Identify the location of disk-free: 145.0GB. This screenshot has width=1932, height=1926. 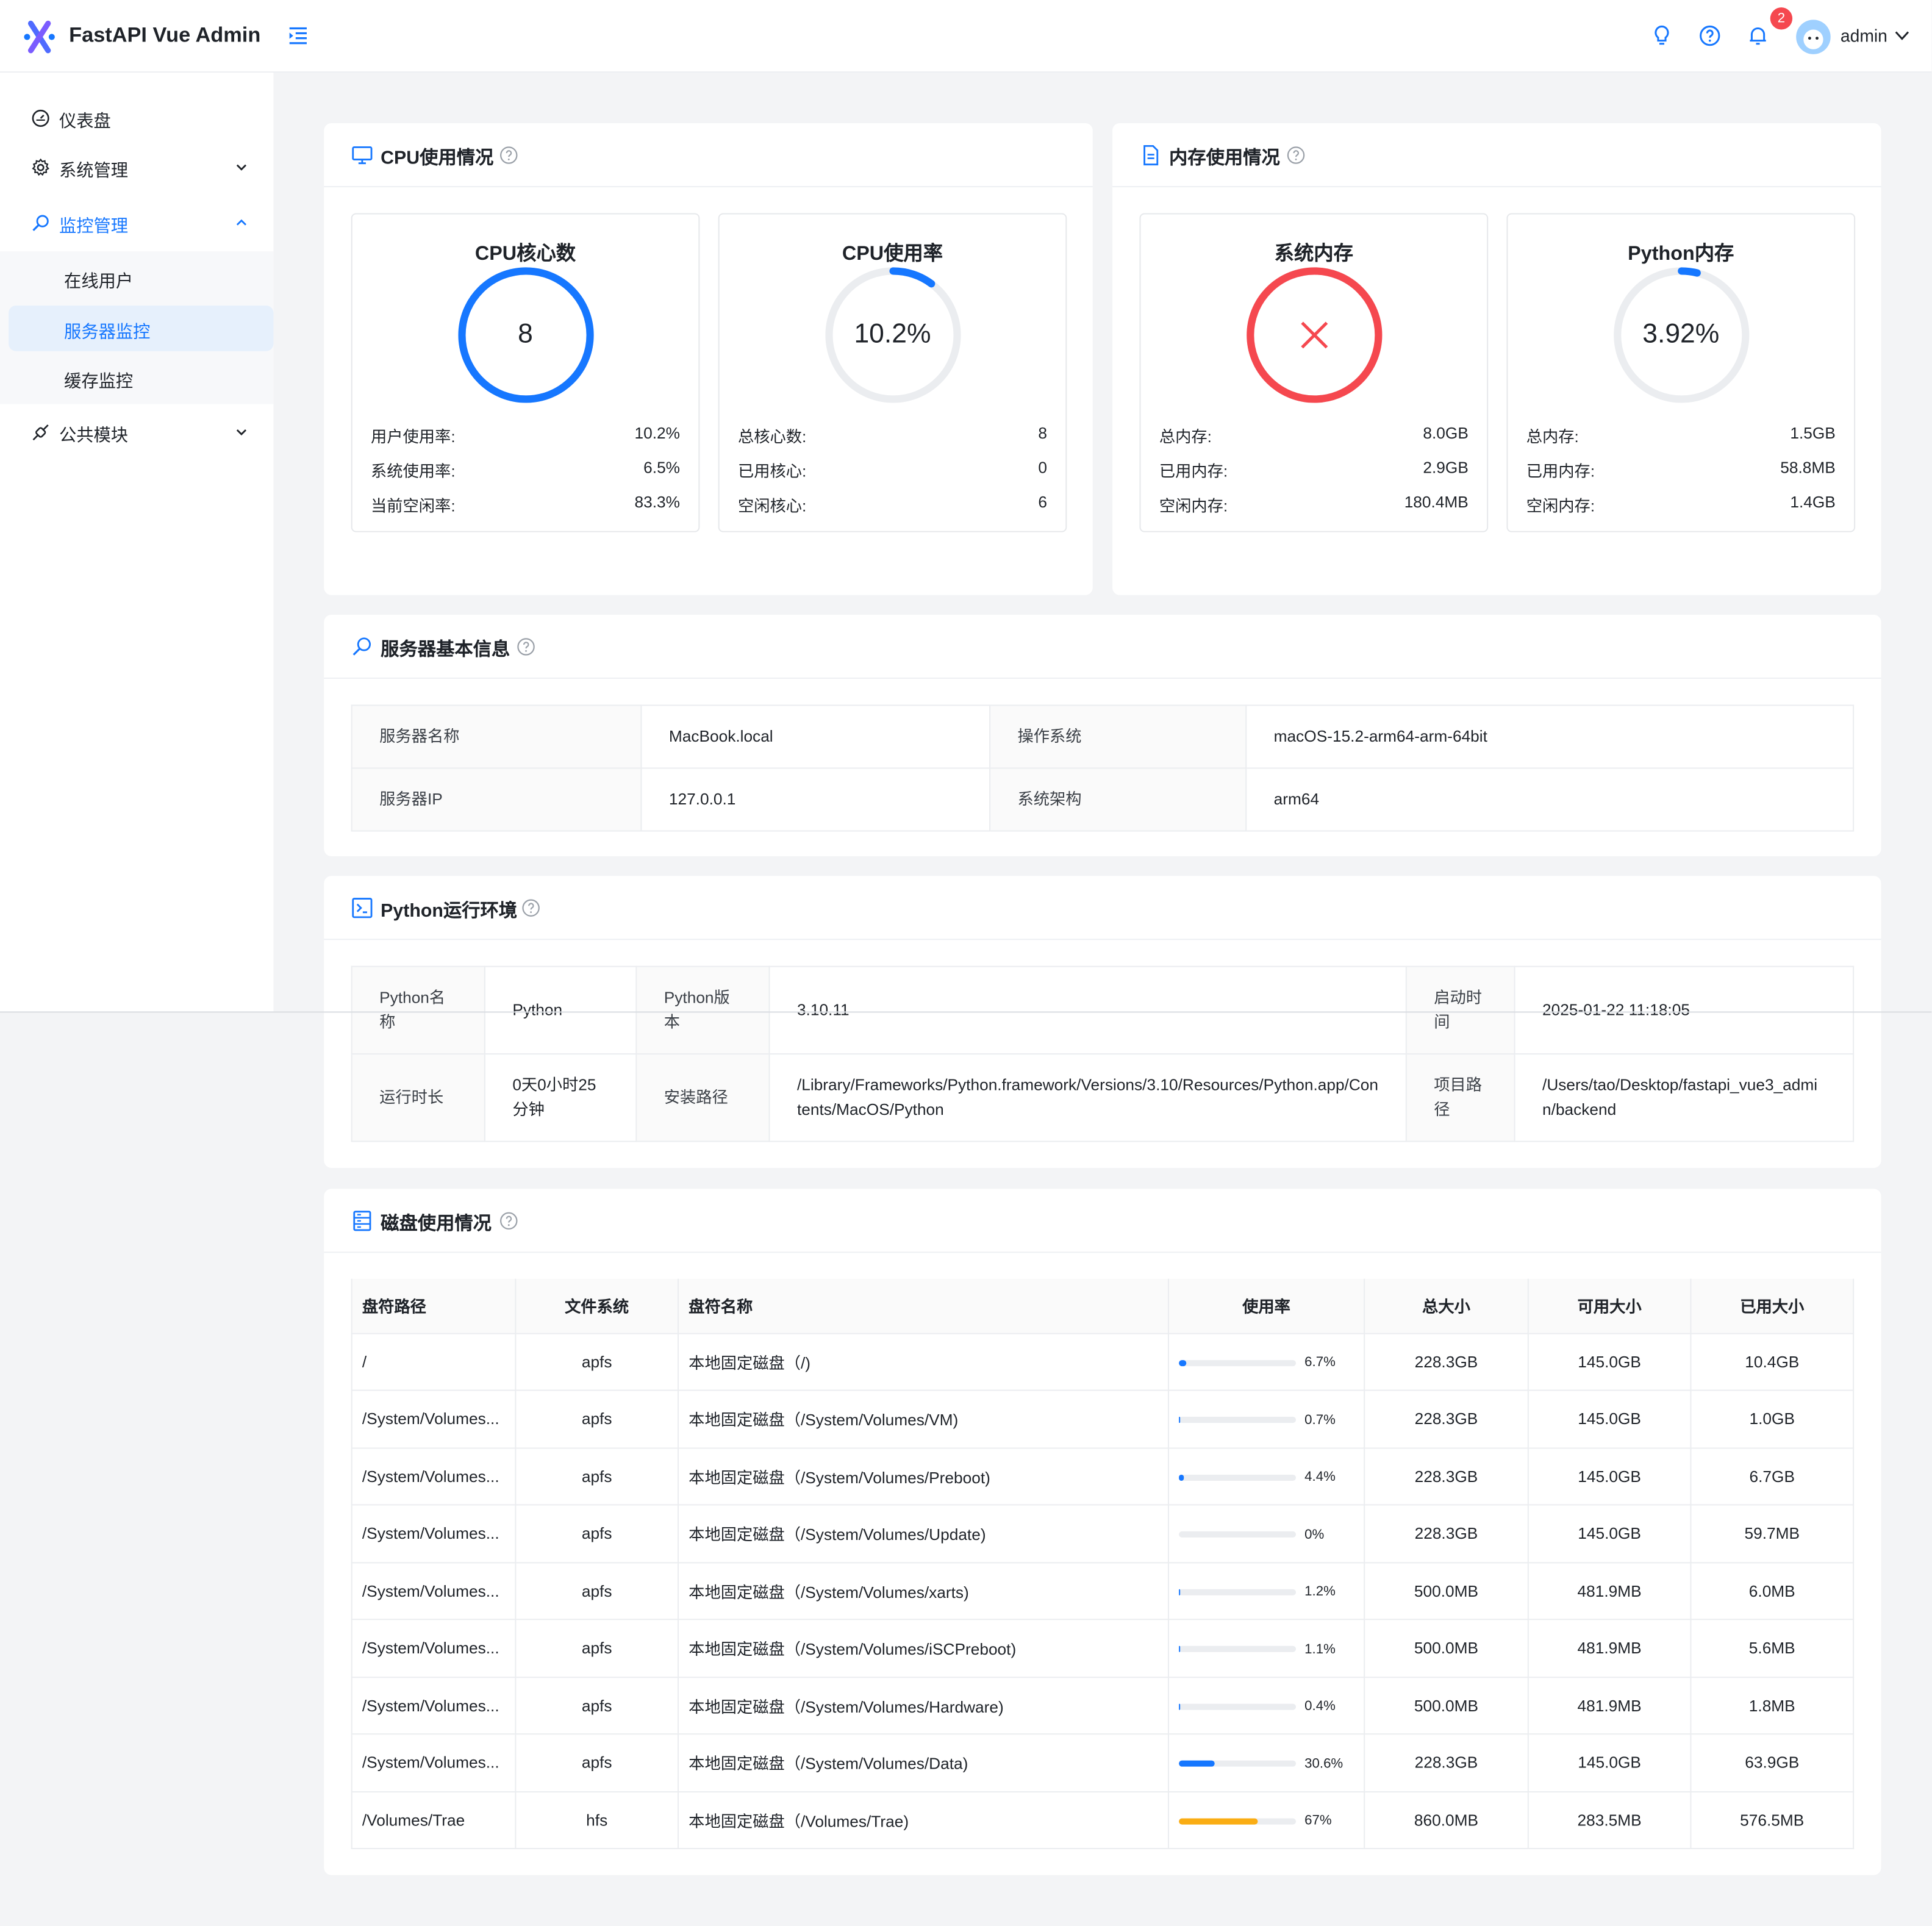
(1610, 1763).